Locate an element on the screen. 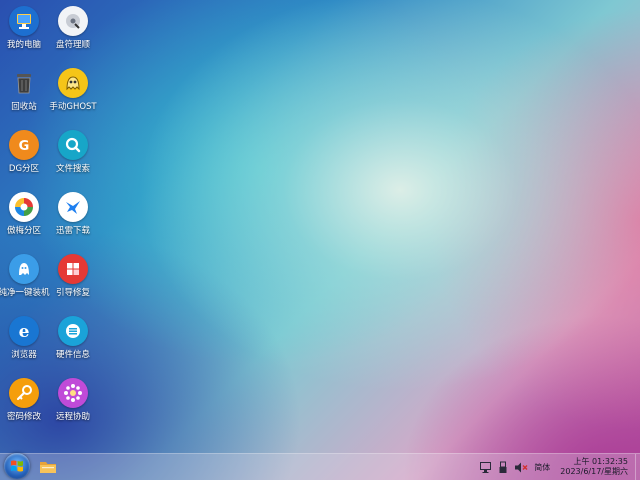 This screenshot has width=640, height=480. browser-icon: e is located at coordinates (24, 331).